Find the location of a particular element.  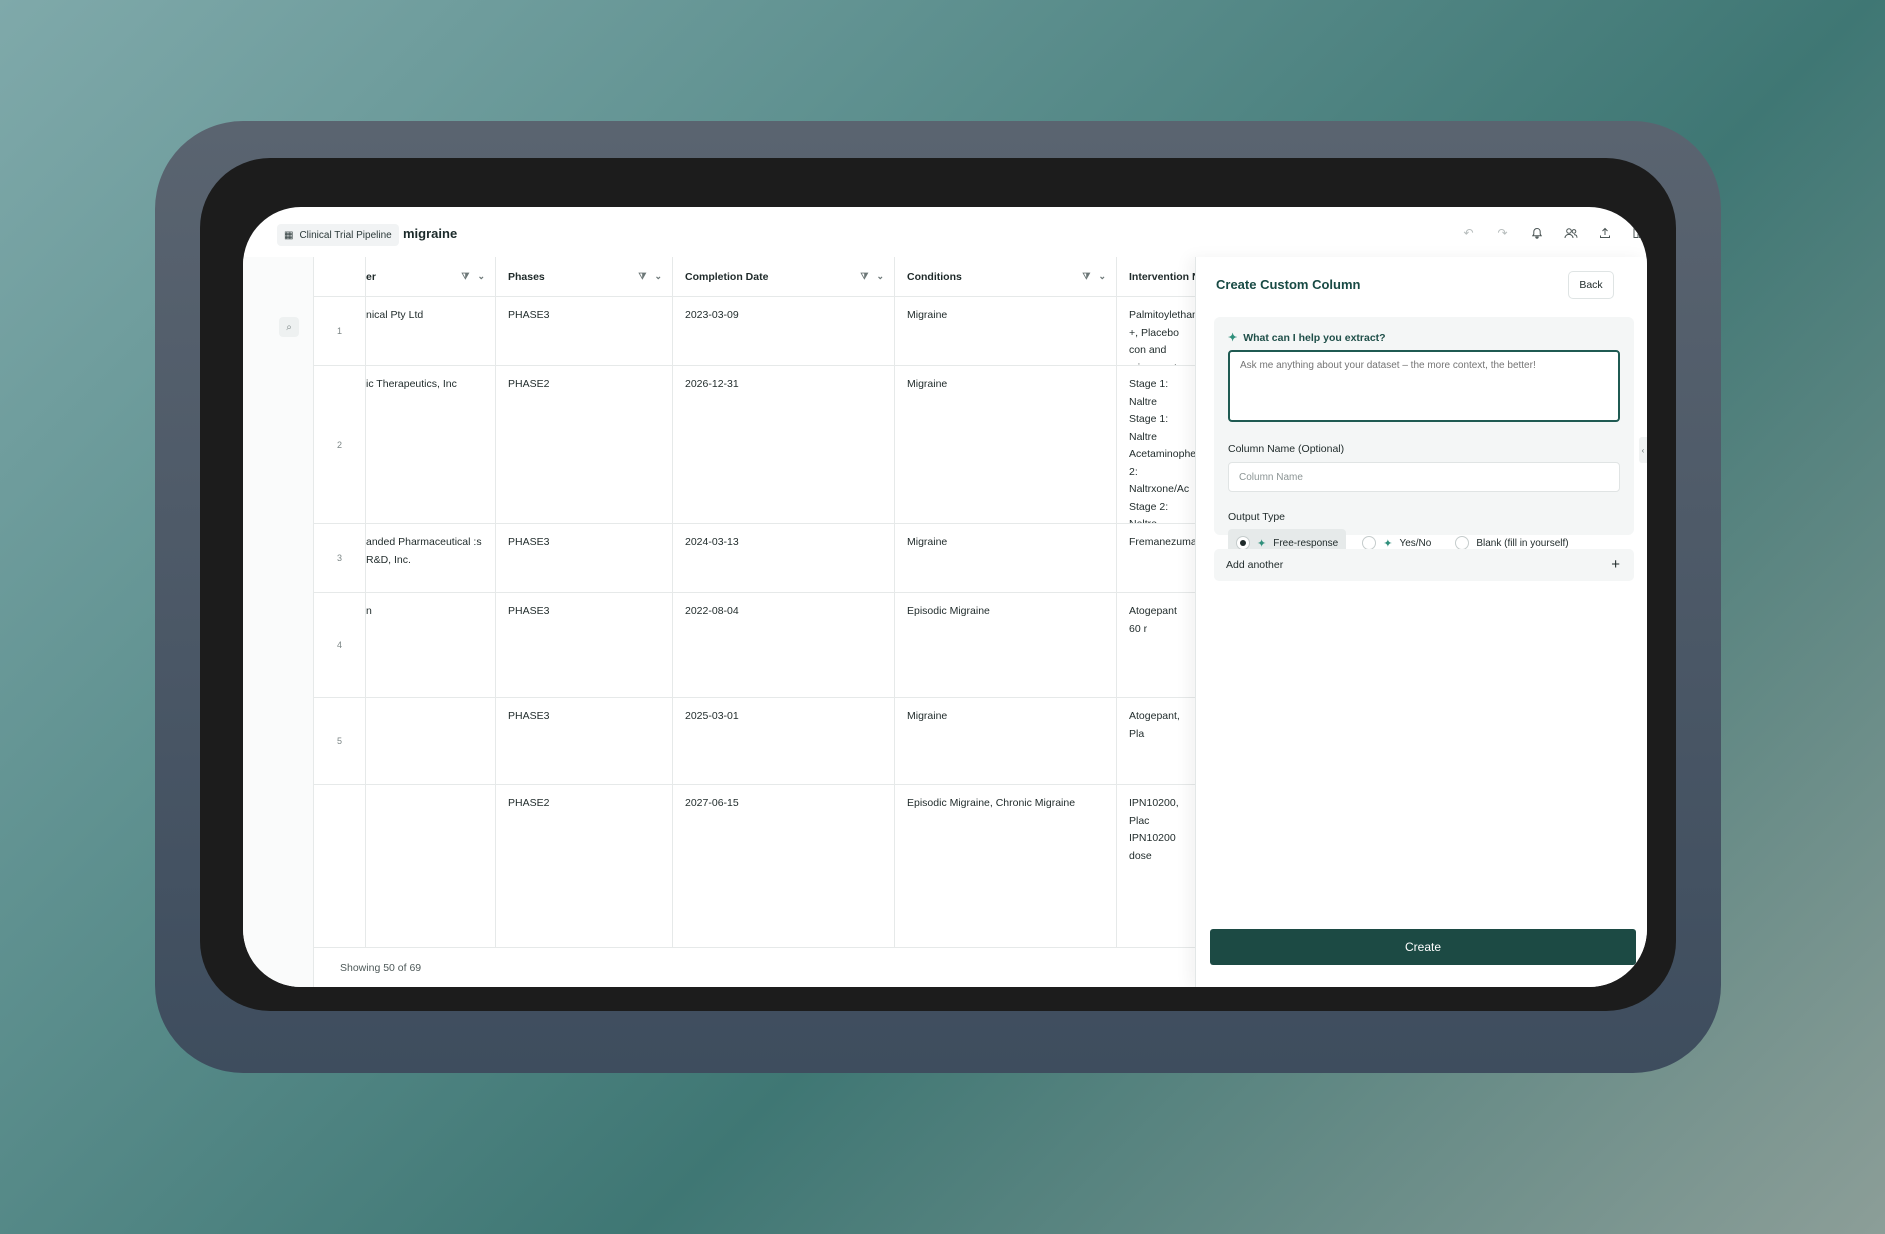

breadcrumb-app-label: Clinical Trial Pipeline is located at coordinates (345, 235).